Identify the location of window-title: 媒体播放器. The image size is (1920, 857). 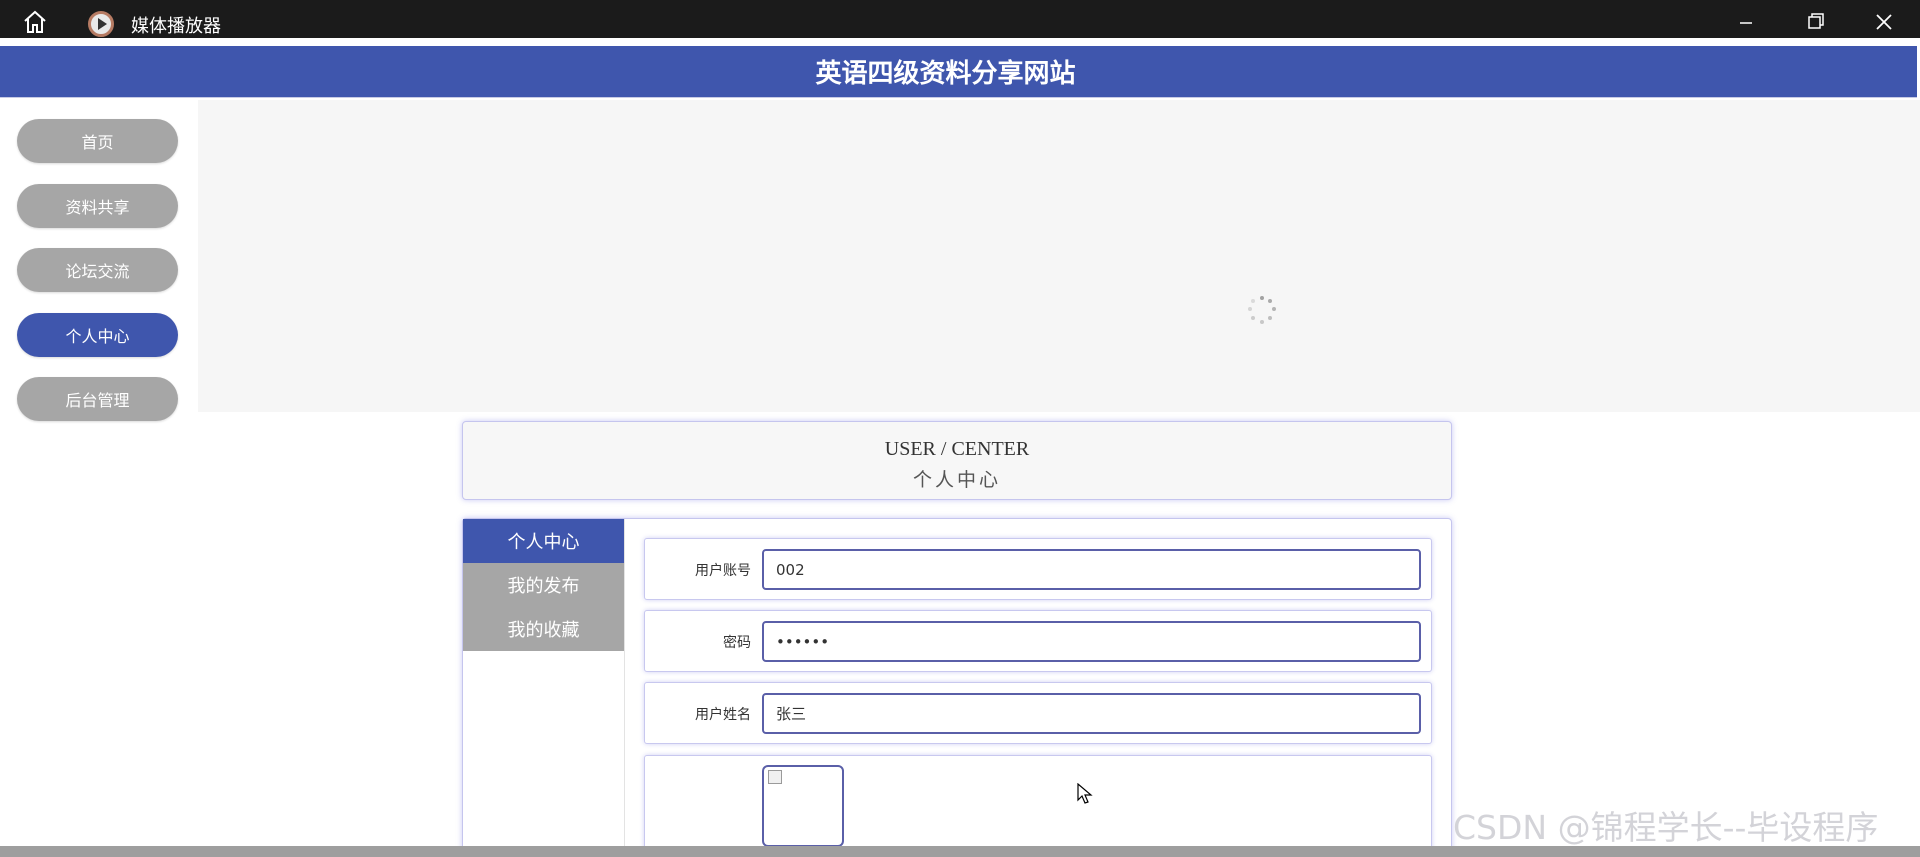
(176, 26).